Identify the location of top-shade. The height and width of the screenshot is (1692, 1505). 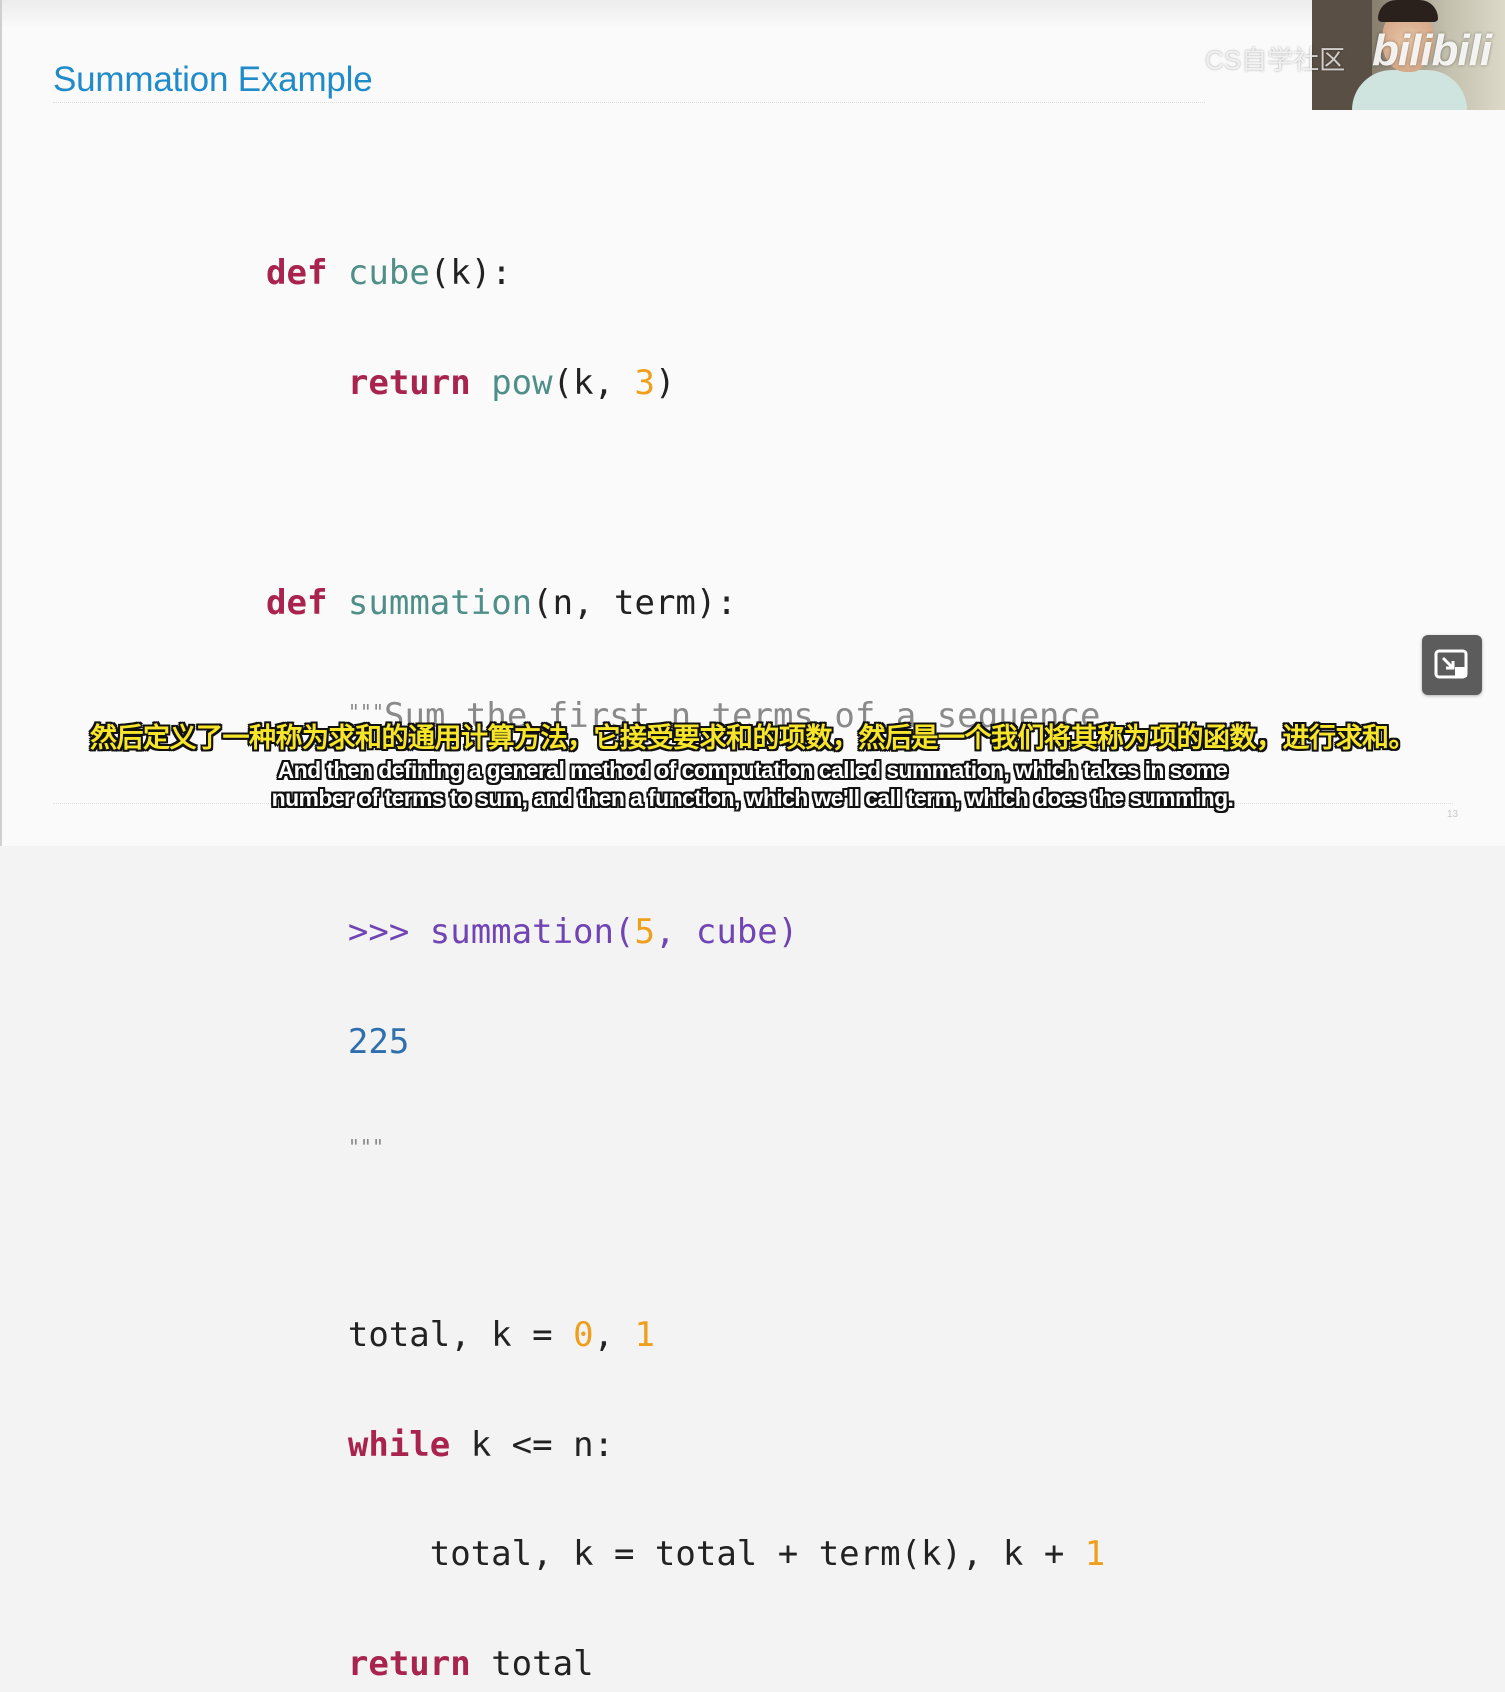
(752, 14).